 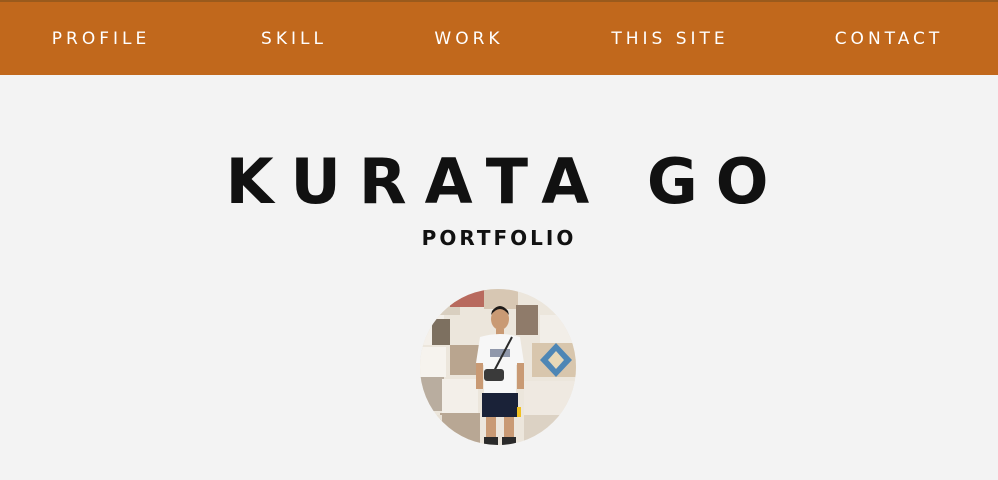 What do you see at coordinates (499, 238) in the screenshot?
I see `page-subtitle: PORTFOLIO` at bounding box center [499, 238].